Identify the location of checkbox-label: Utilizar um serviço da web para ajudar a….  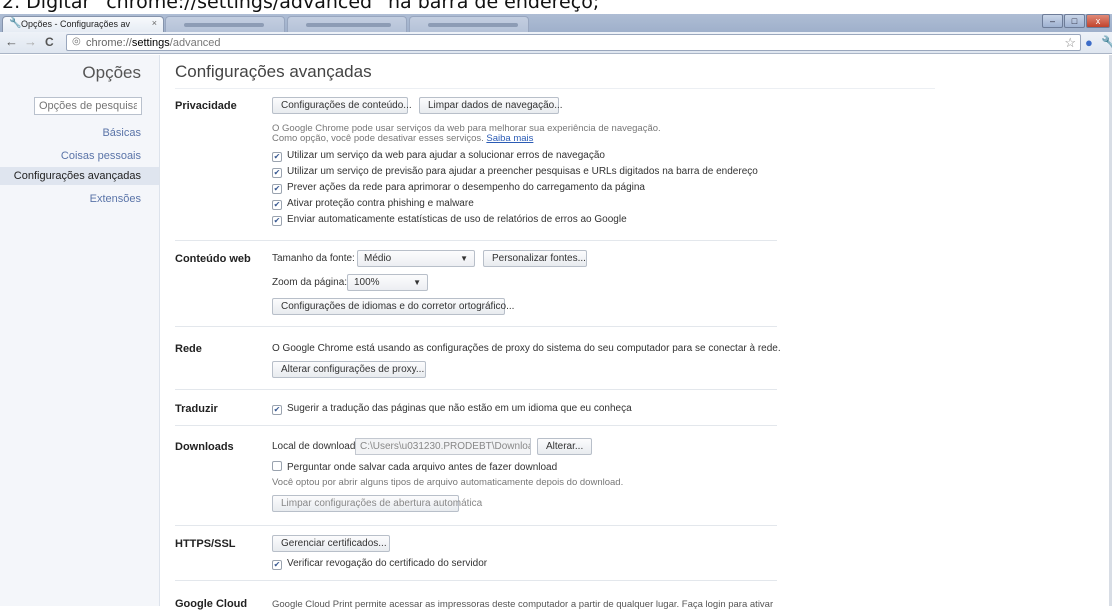
(446, 155).